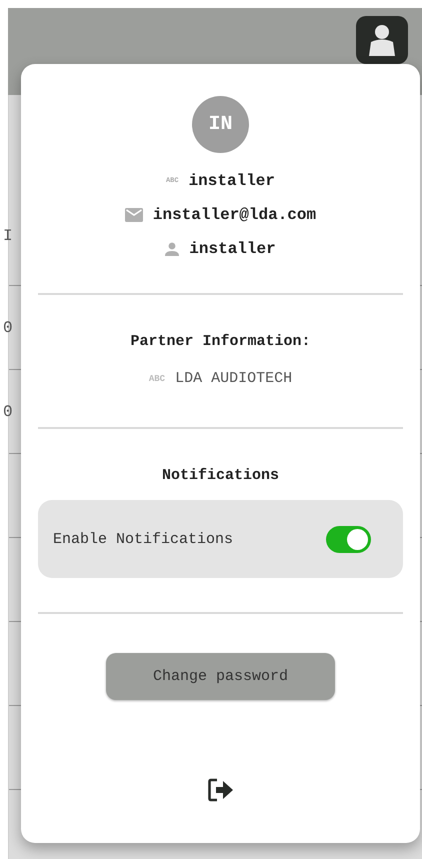 This screenshot has width=422, height=859. I want to click on section-title: Notifications, so click(221, 475).